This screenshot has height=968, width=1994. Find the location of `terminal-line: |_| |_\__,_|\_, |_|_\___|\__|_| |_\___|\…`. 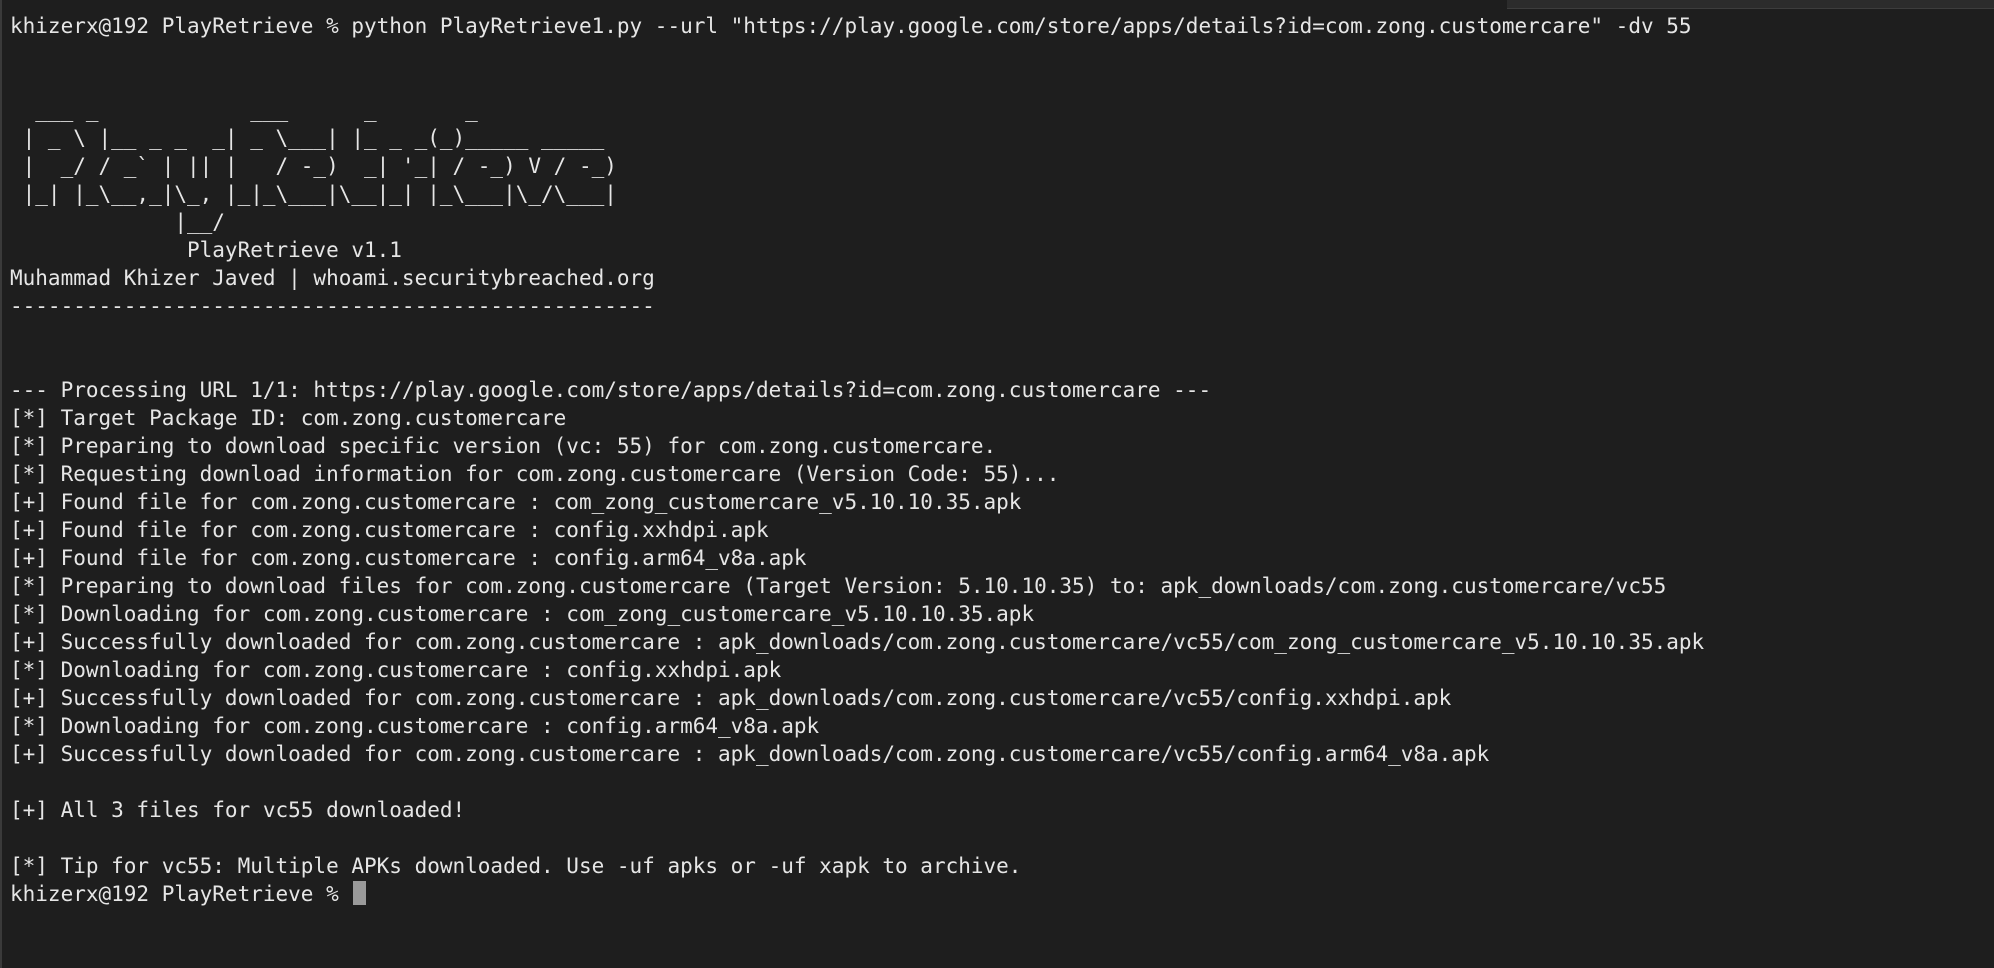

terminal-line: |_| |_\__,_|\_, |_|_\___|\__|_| |_\___|\… is located at coordinates (313, 194).